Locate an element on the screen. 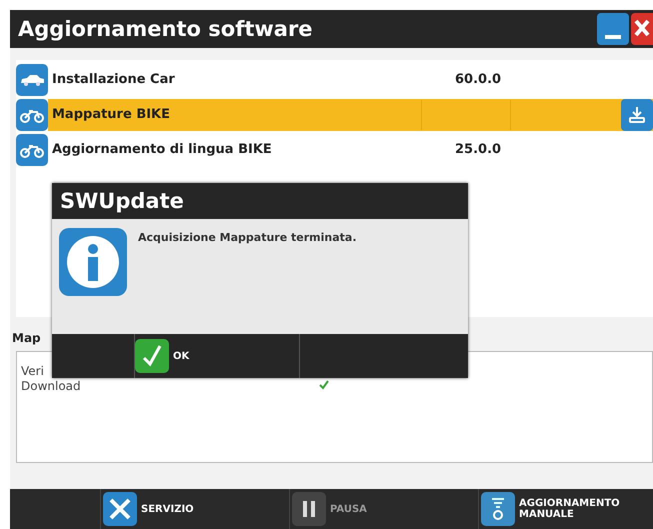  panel-title: Map is located at coordinates (26, 338).